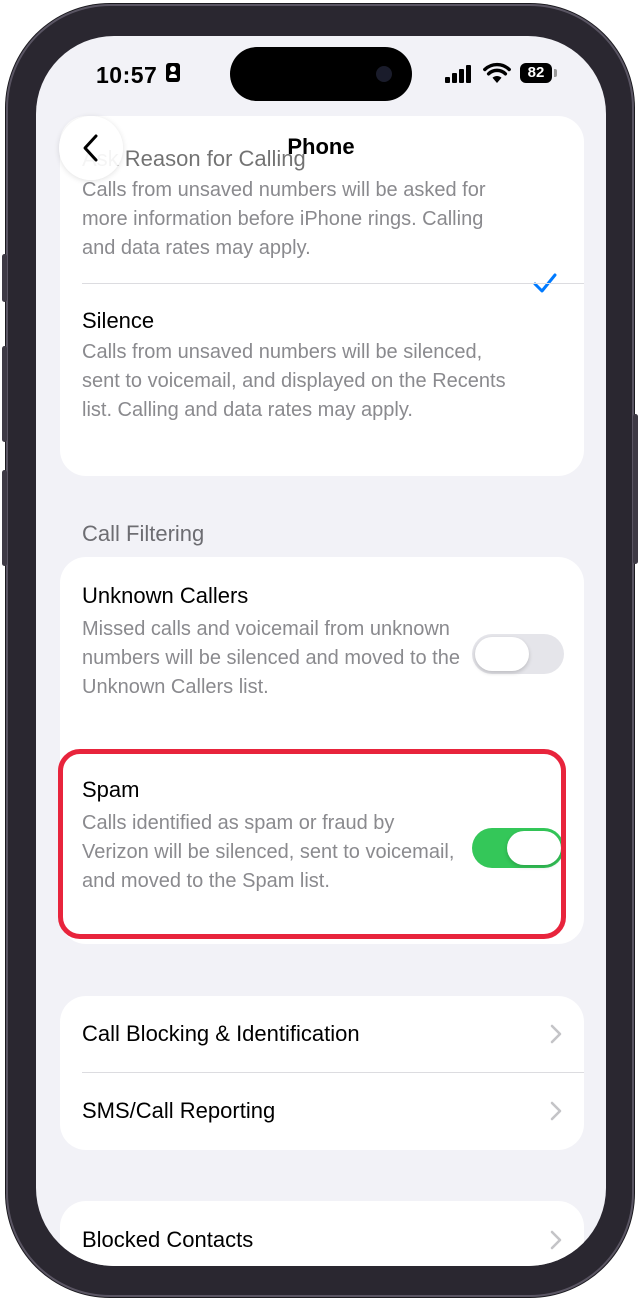 The height and width of the screenshot is (1301, 642). Describe the element at coordinates (4, 518) in the screenshot. I see `volume-down-button` at that location.